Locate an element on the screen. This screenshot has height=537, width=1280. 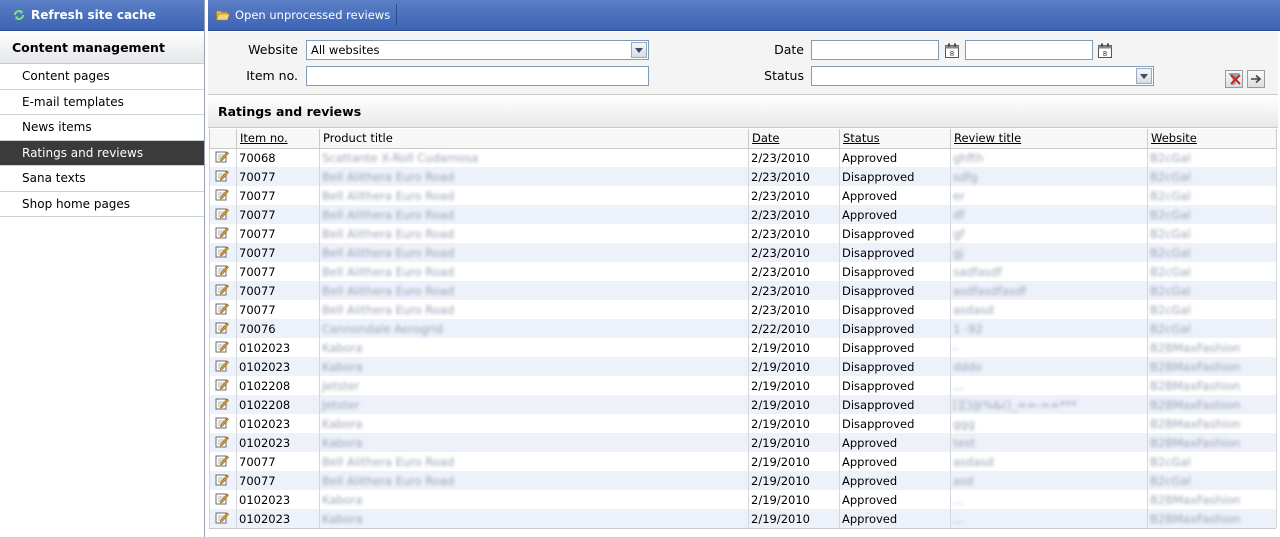
item-no-input is located at coordinates (477, 76).